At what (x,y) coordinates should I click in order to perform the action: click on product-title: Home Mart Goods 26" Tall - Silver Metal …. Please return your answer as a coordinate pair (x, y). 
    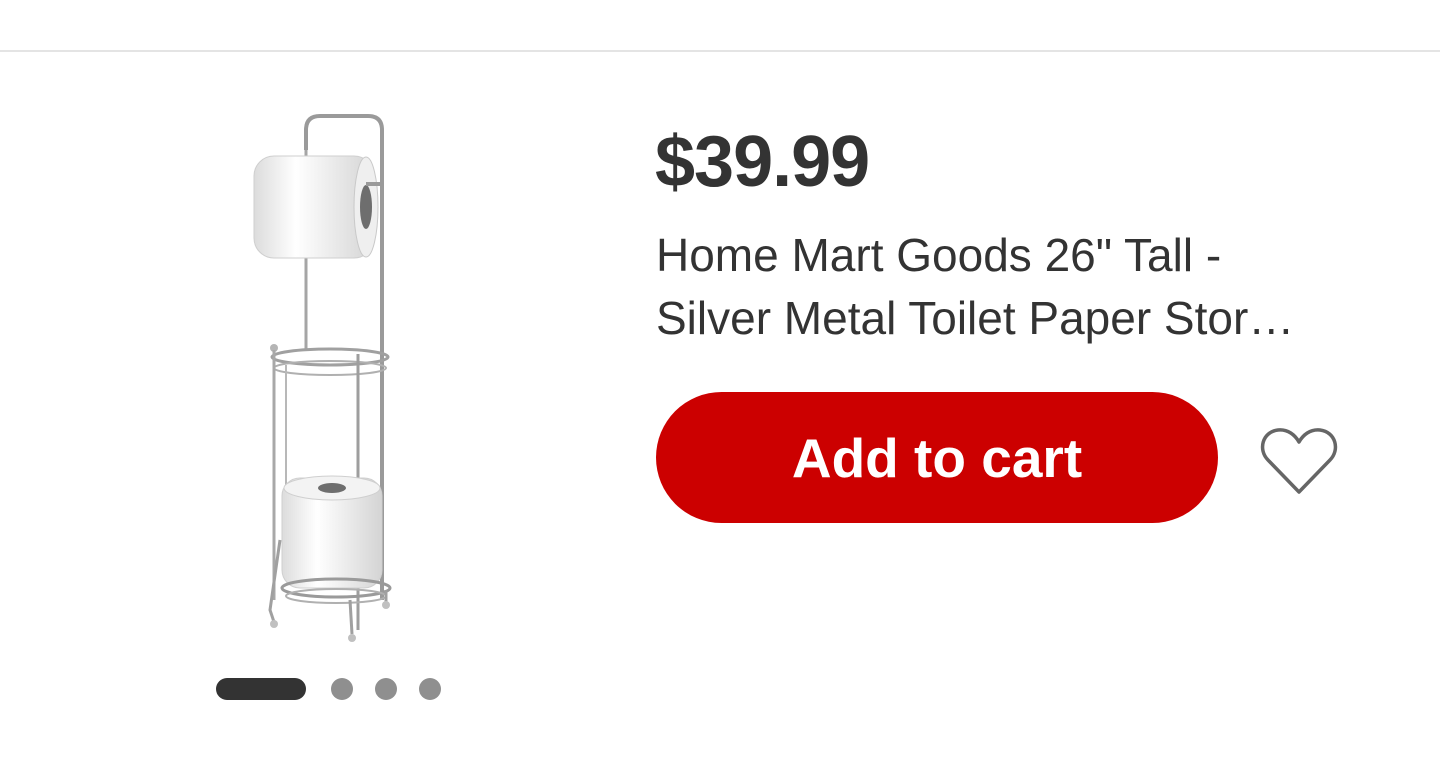
    Looking at the image, I should click on (1016, 287).